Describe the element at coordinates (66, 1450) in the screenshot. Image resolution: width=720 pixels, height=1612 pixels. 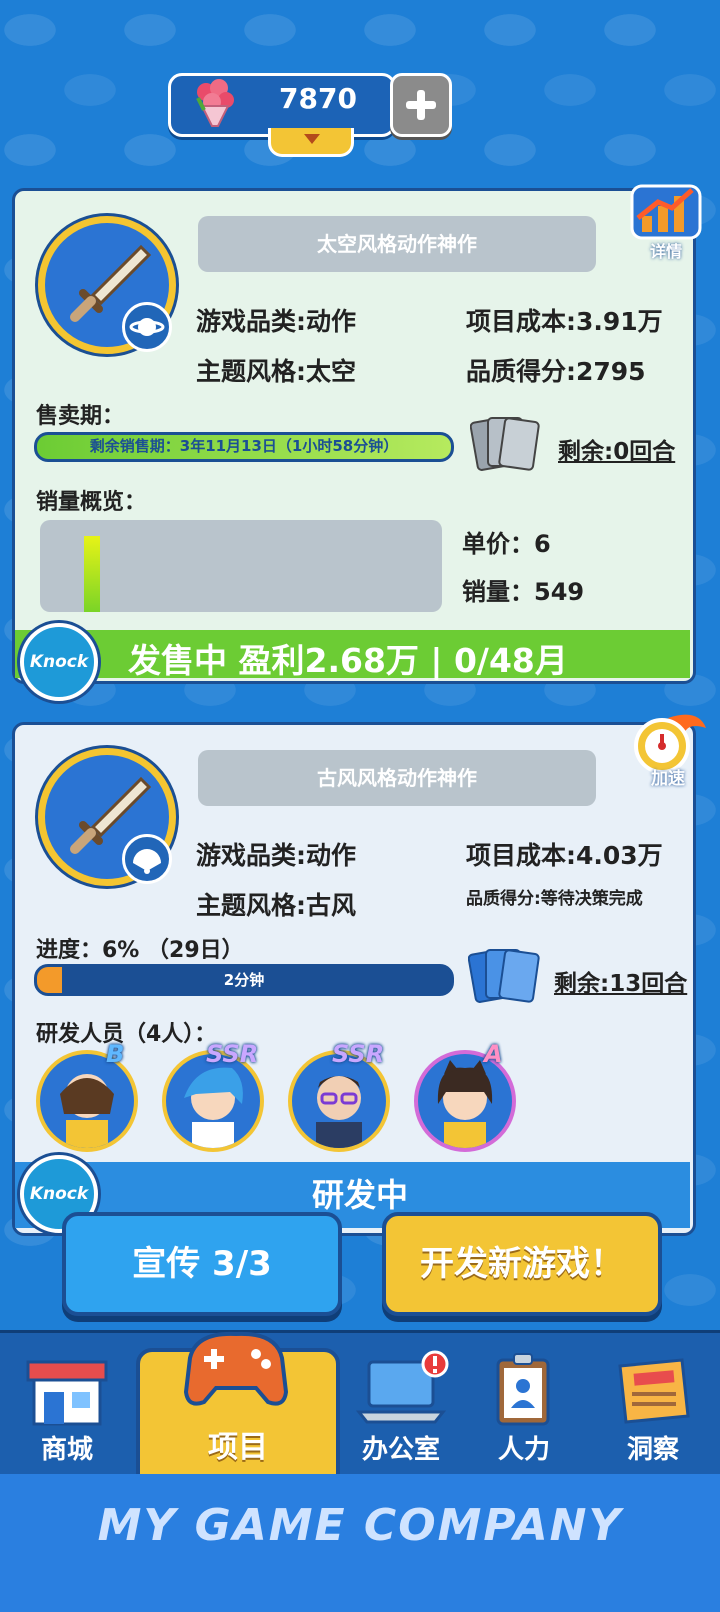
I see `nav-label: 商城` at that location.